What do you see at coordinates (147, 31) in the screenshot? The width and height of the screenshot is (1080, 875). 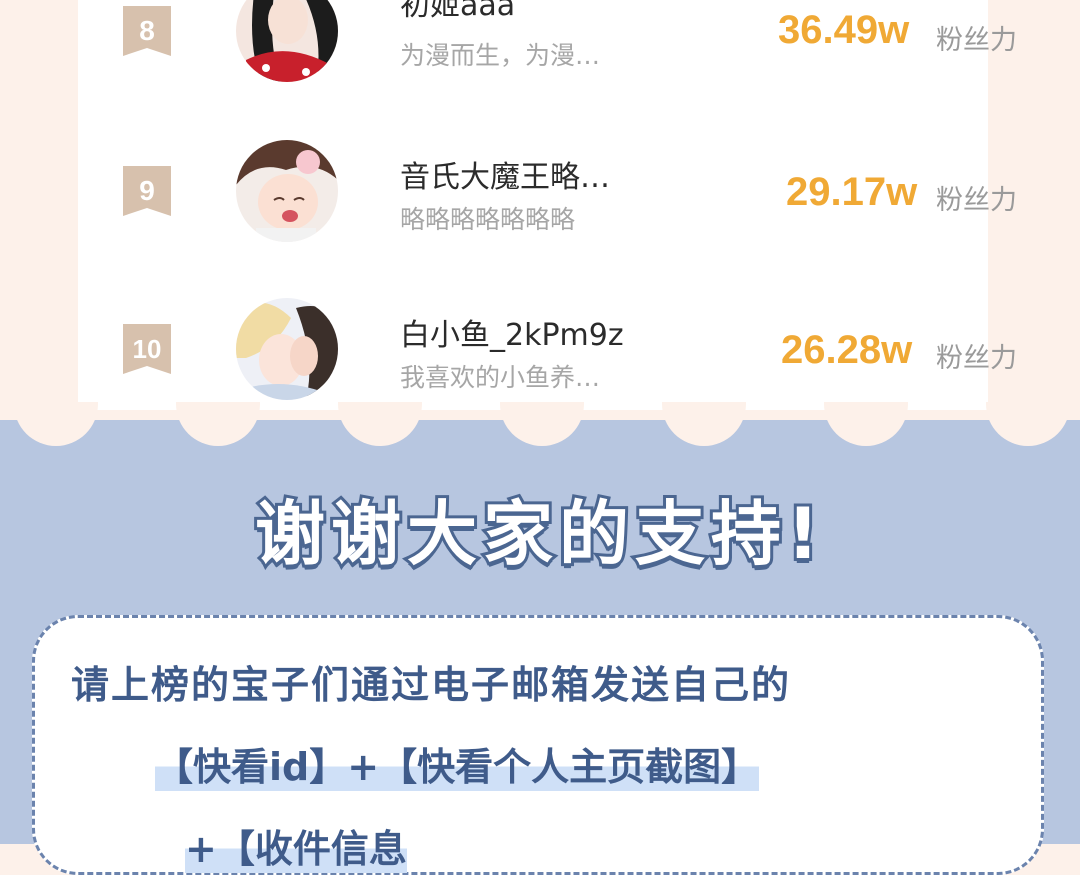 I see `rank-badge: 8` at bounding box center [147, 31].